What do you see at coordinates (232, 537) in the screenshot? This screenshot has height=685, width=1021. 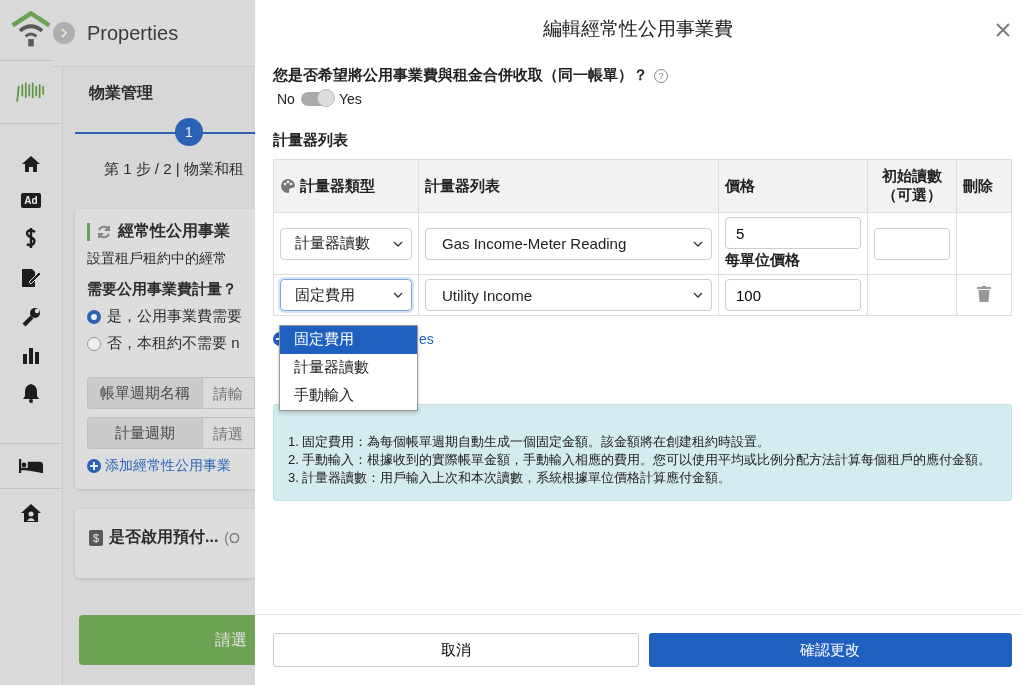 I see `card-note: (O` at bounding box center [232, 537].